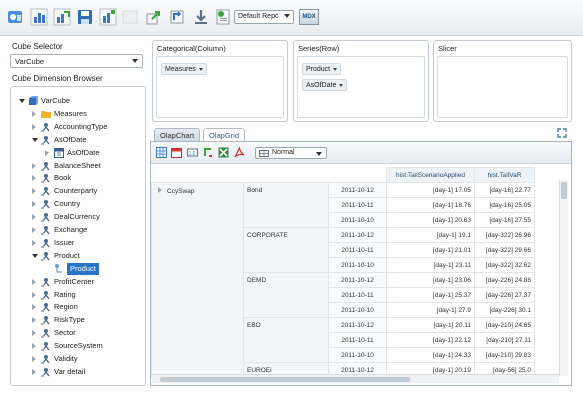 Image resolution: width=583 pixels, height=400 pixels. Describe the element at coordinates (76, 61) in the screenshot. I see `cube-select: VarCube` at that location.